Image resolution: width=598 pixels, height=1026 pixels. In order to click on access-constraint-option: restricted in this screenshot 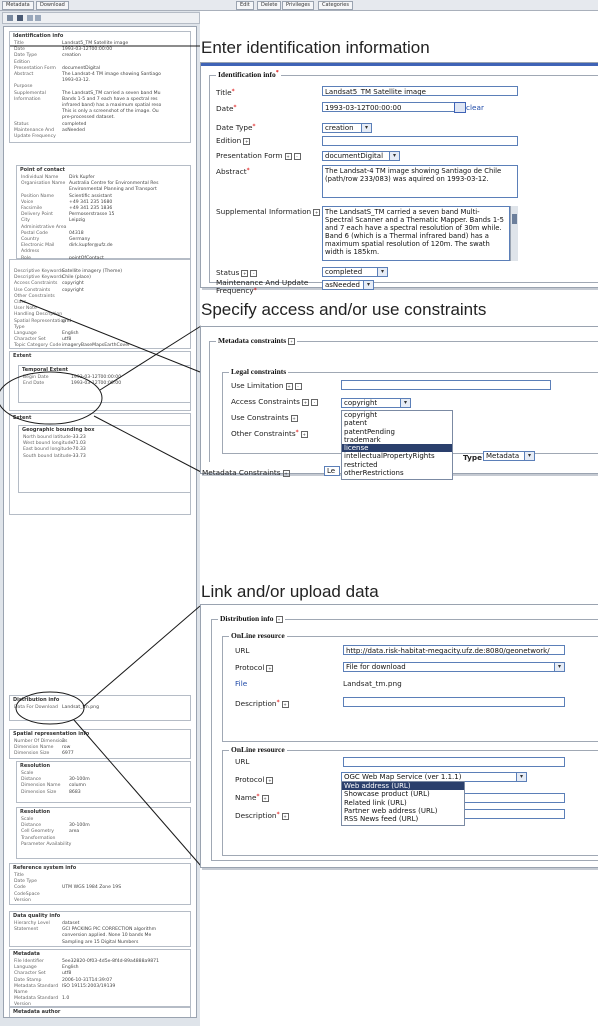, I will do `click(397, 465)`.